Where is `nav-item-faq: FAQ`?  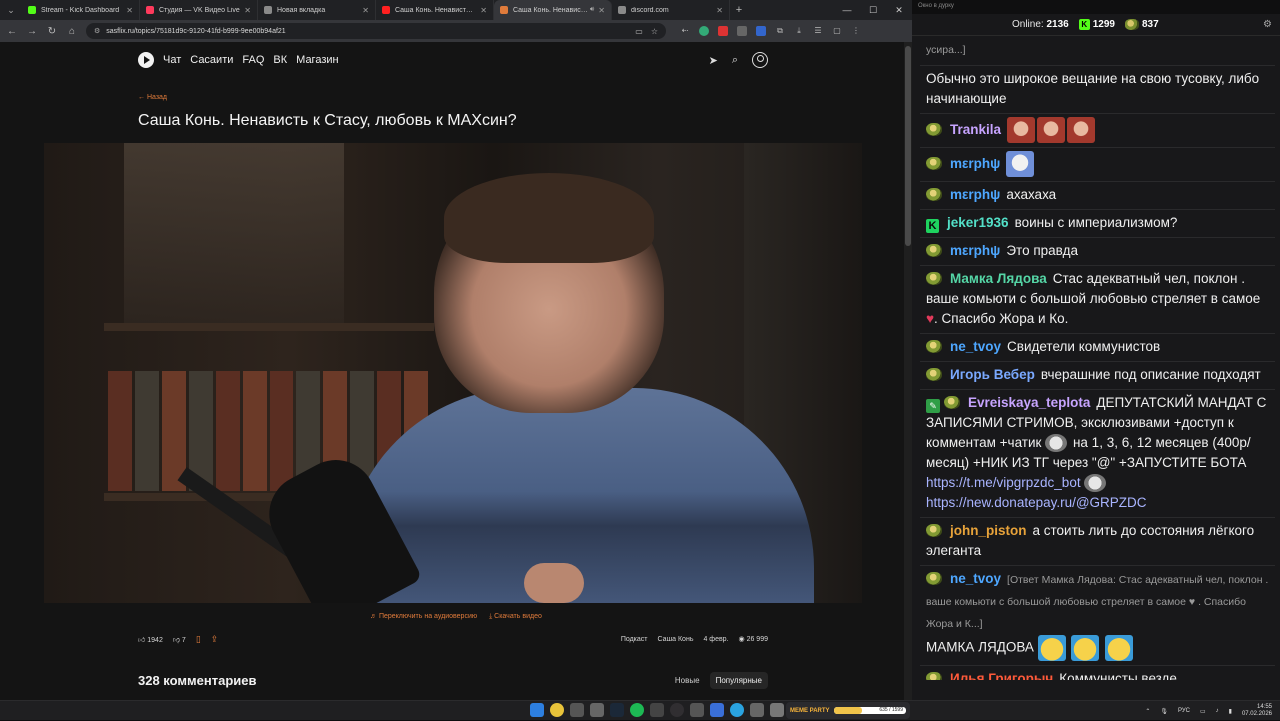
nav-item-faq: FAQ is located at coordinates (253, 60).